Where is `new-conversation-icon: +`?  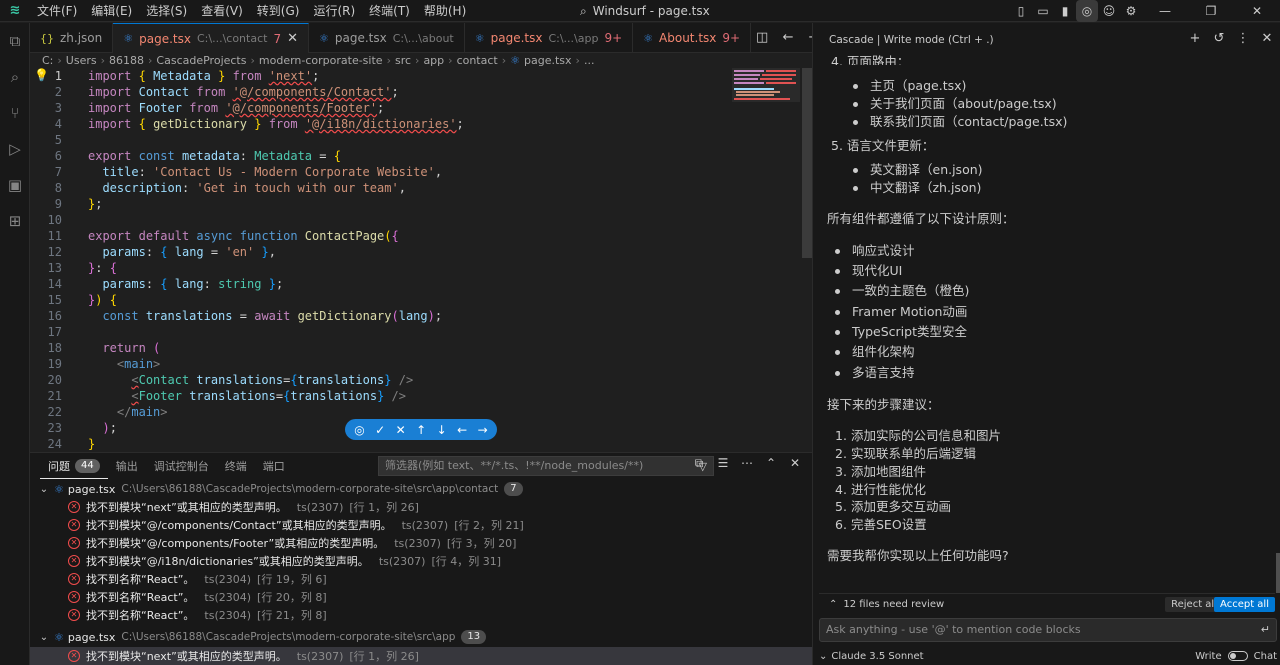 new-conversation-icon: + is located at coordinates (1195, 38).